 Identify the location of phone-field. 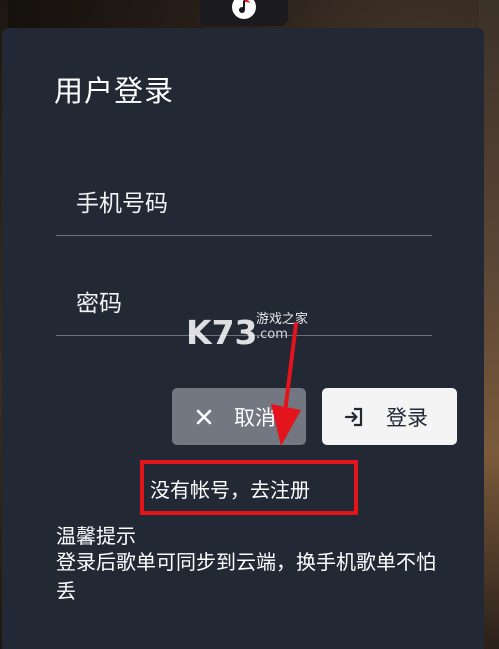
(244, 205).